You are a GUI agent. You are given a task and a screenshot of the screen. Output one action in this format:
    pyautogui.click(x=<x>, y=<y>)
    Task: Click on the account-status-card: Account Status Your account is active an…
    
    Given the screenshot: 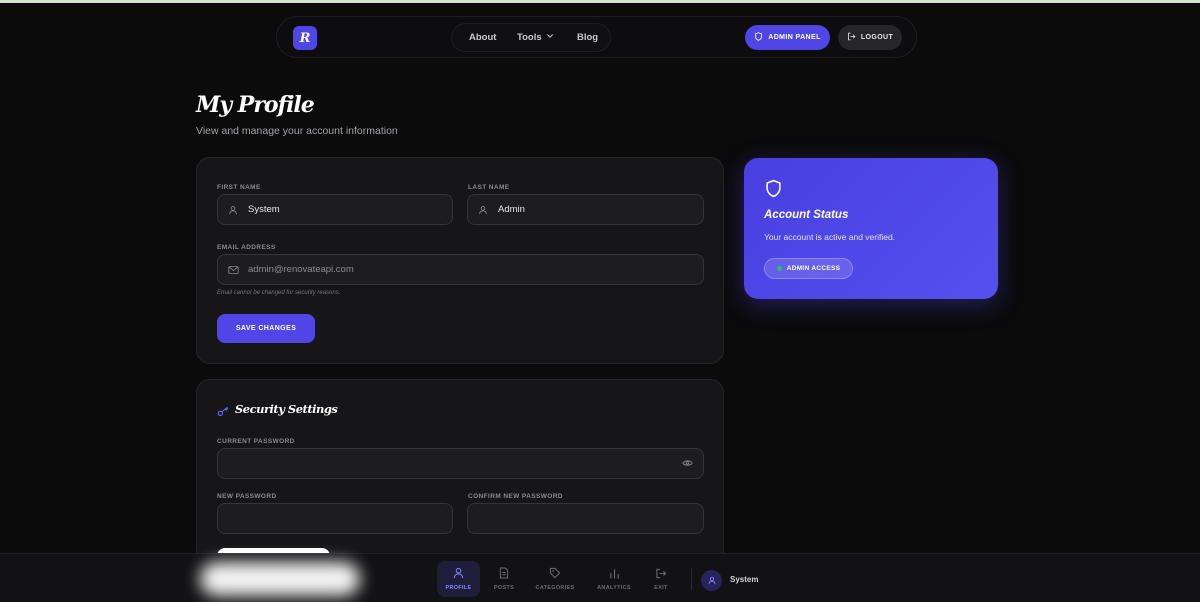 What is the action you would take?
    pyautogui.click(x=871, y=228)
    